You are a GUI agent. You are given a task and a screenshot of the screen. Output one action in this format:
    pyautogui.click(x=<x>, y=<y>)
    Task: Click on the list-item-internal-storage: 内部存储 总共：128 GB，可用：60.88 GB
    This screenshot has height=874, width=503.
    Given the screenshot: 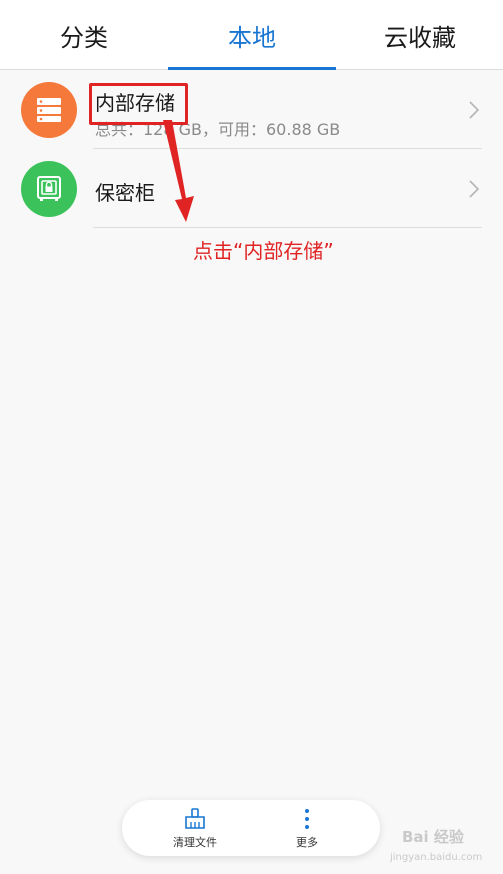 What is the action you would take?
    pyautogui.click(x=251, y=109)
    